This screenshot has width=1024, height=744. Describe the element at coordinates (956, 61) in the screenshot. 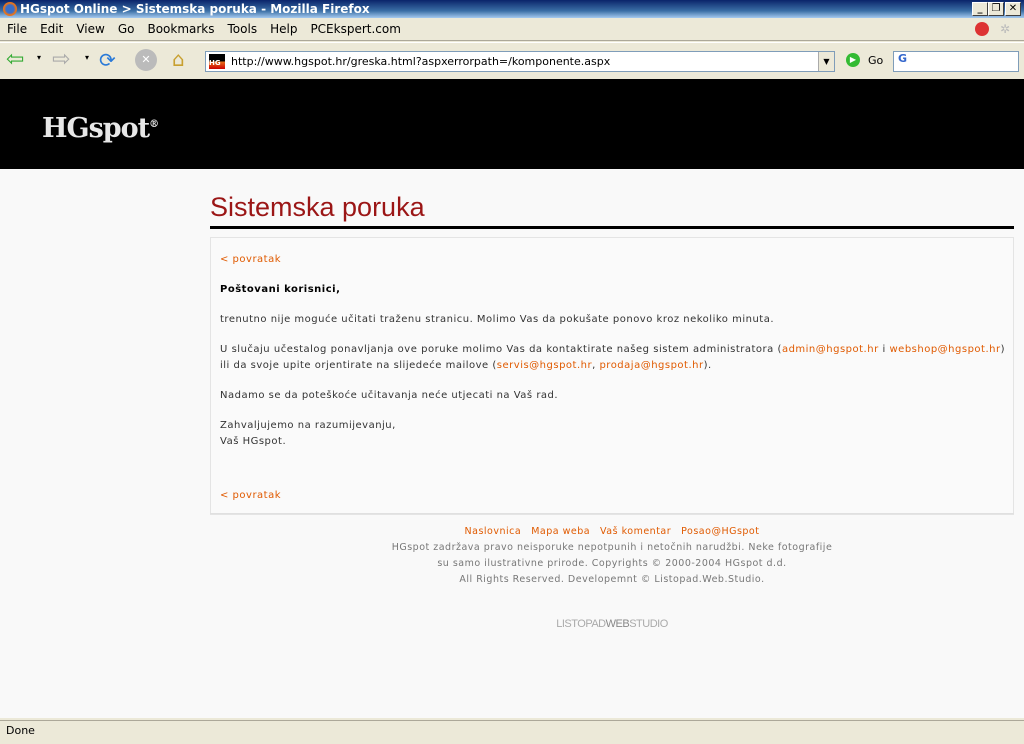

I see `search-box: G` at that location.